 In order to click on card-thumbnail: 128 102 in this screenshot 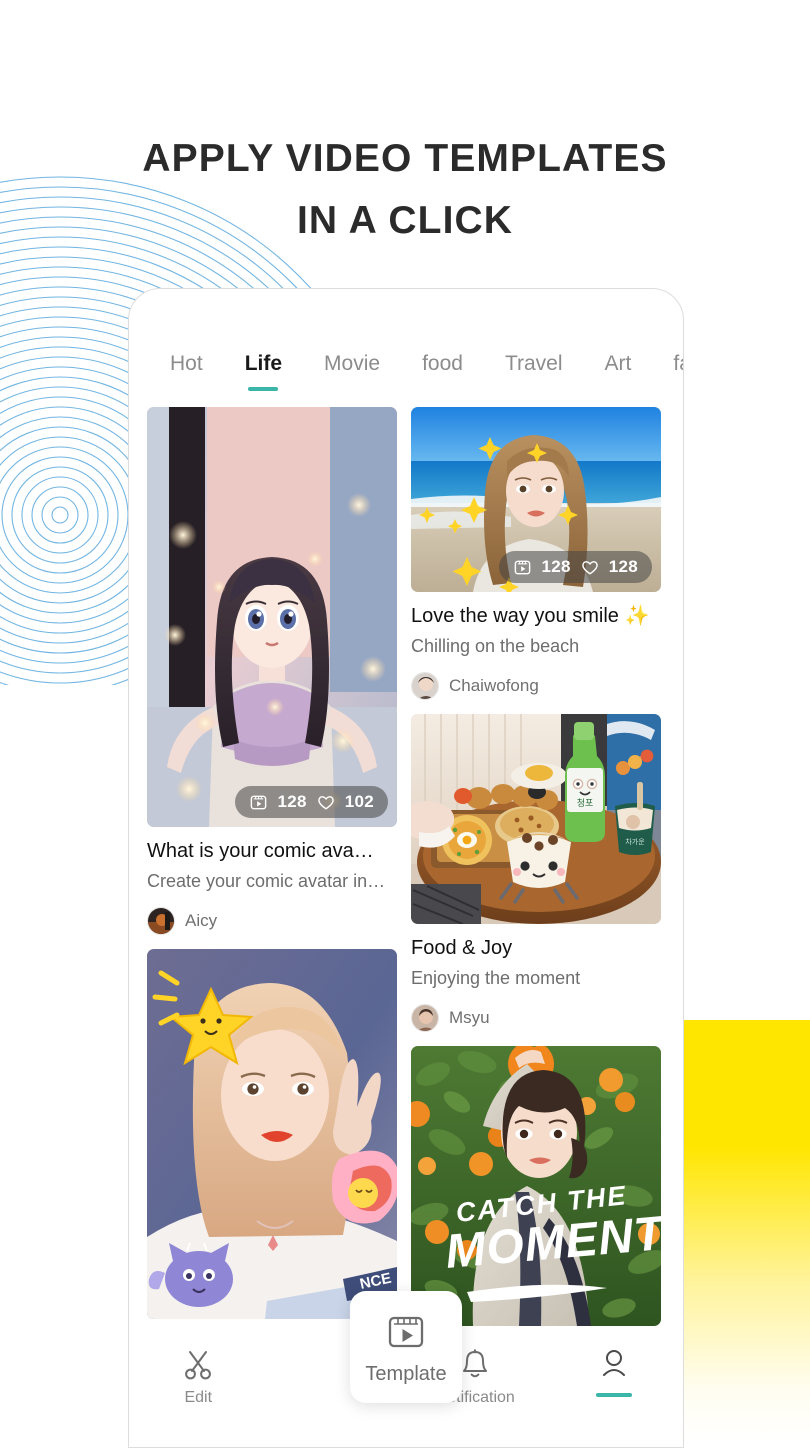, I will do `click(272, 617)`.